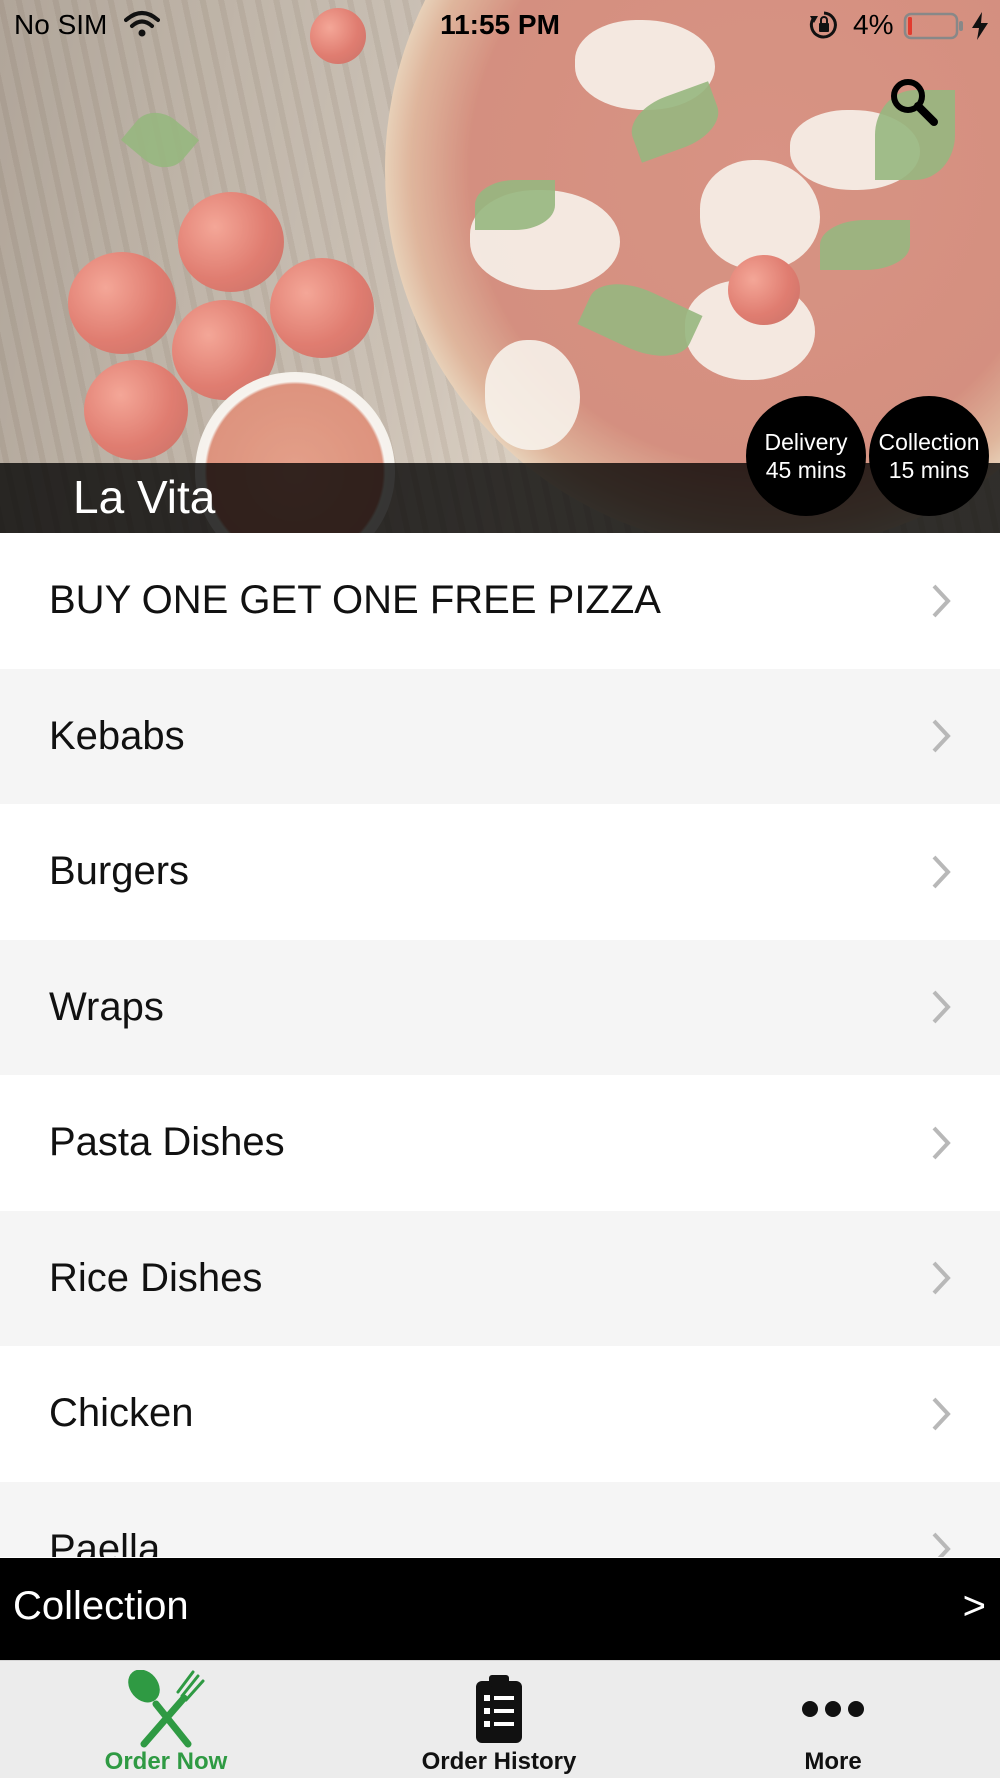 The image size is (1000, 1778). I want to click on tab-label: Order History, so click(499, 1761).